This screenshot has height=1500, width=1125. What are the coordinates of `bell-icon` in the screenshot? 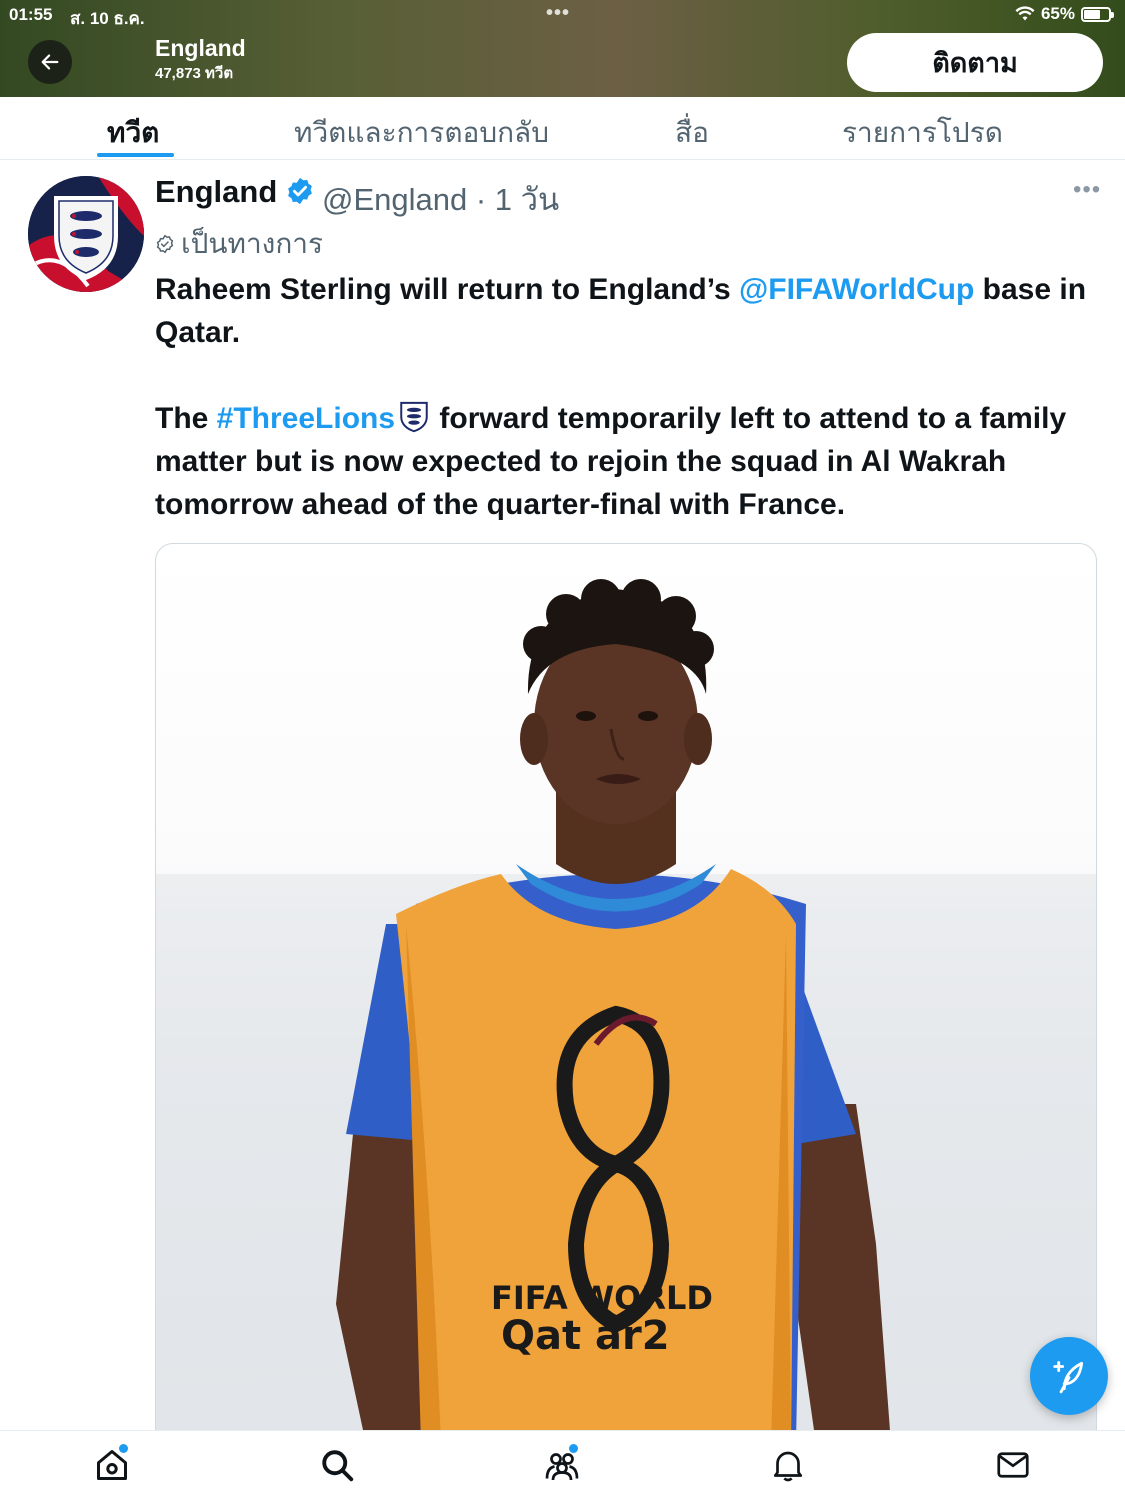 It's located at (788, 1466).